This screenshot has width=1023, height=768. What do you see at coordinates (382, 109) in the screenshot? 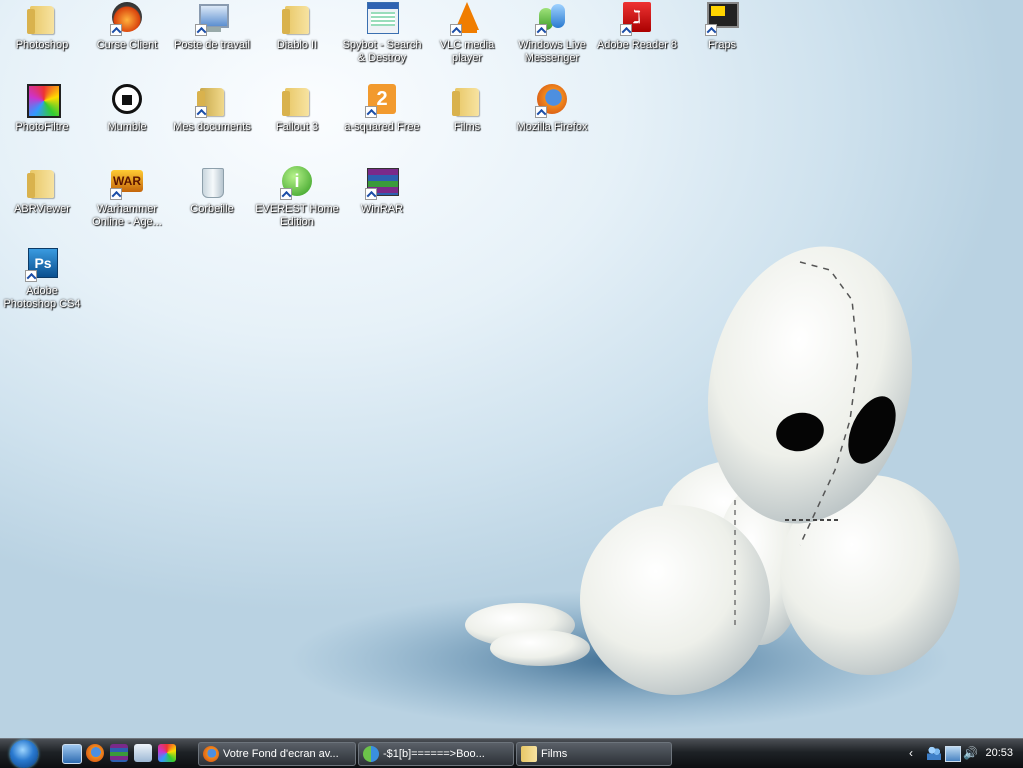
I see `desktop-icon-a-squared: 2 a-squared Free` at bounding box center [382, 109].